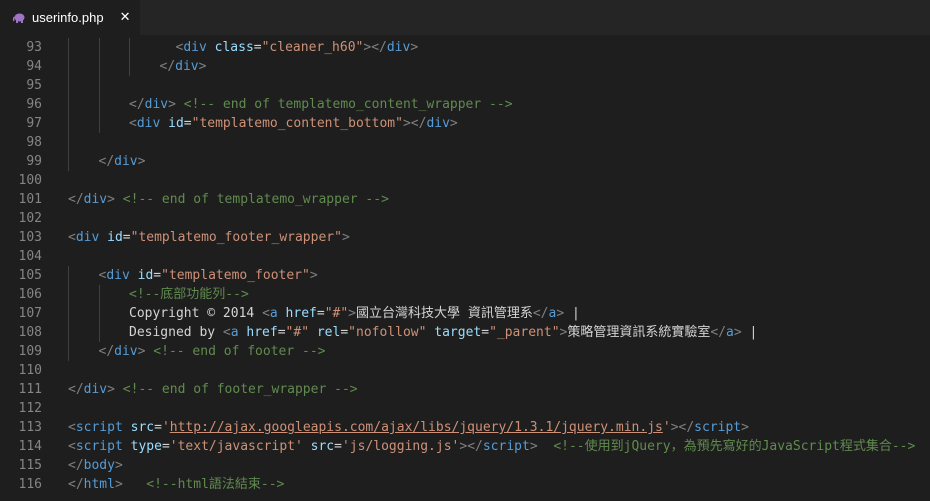 Image resolution: width=930 pixels, height=501 pixels. I want to click on code-line: 109 </div> <!-- end of footer -->, so click(465, 351).